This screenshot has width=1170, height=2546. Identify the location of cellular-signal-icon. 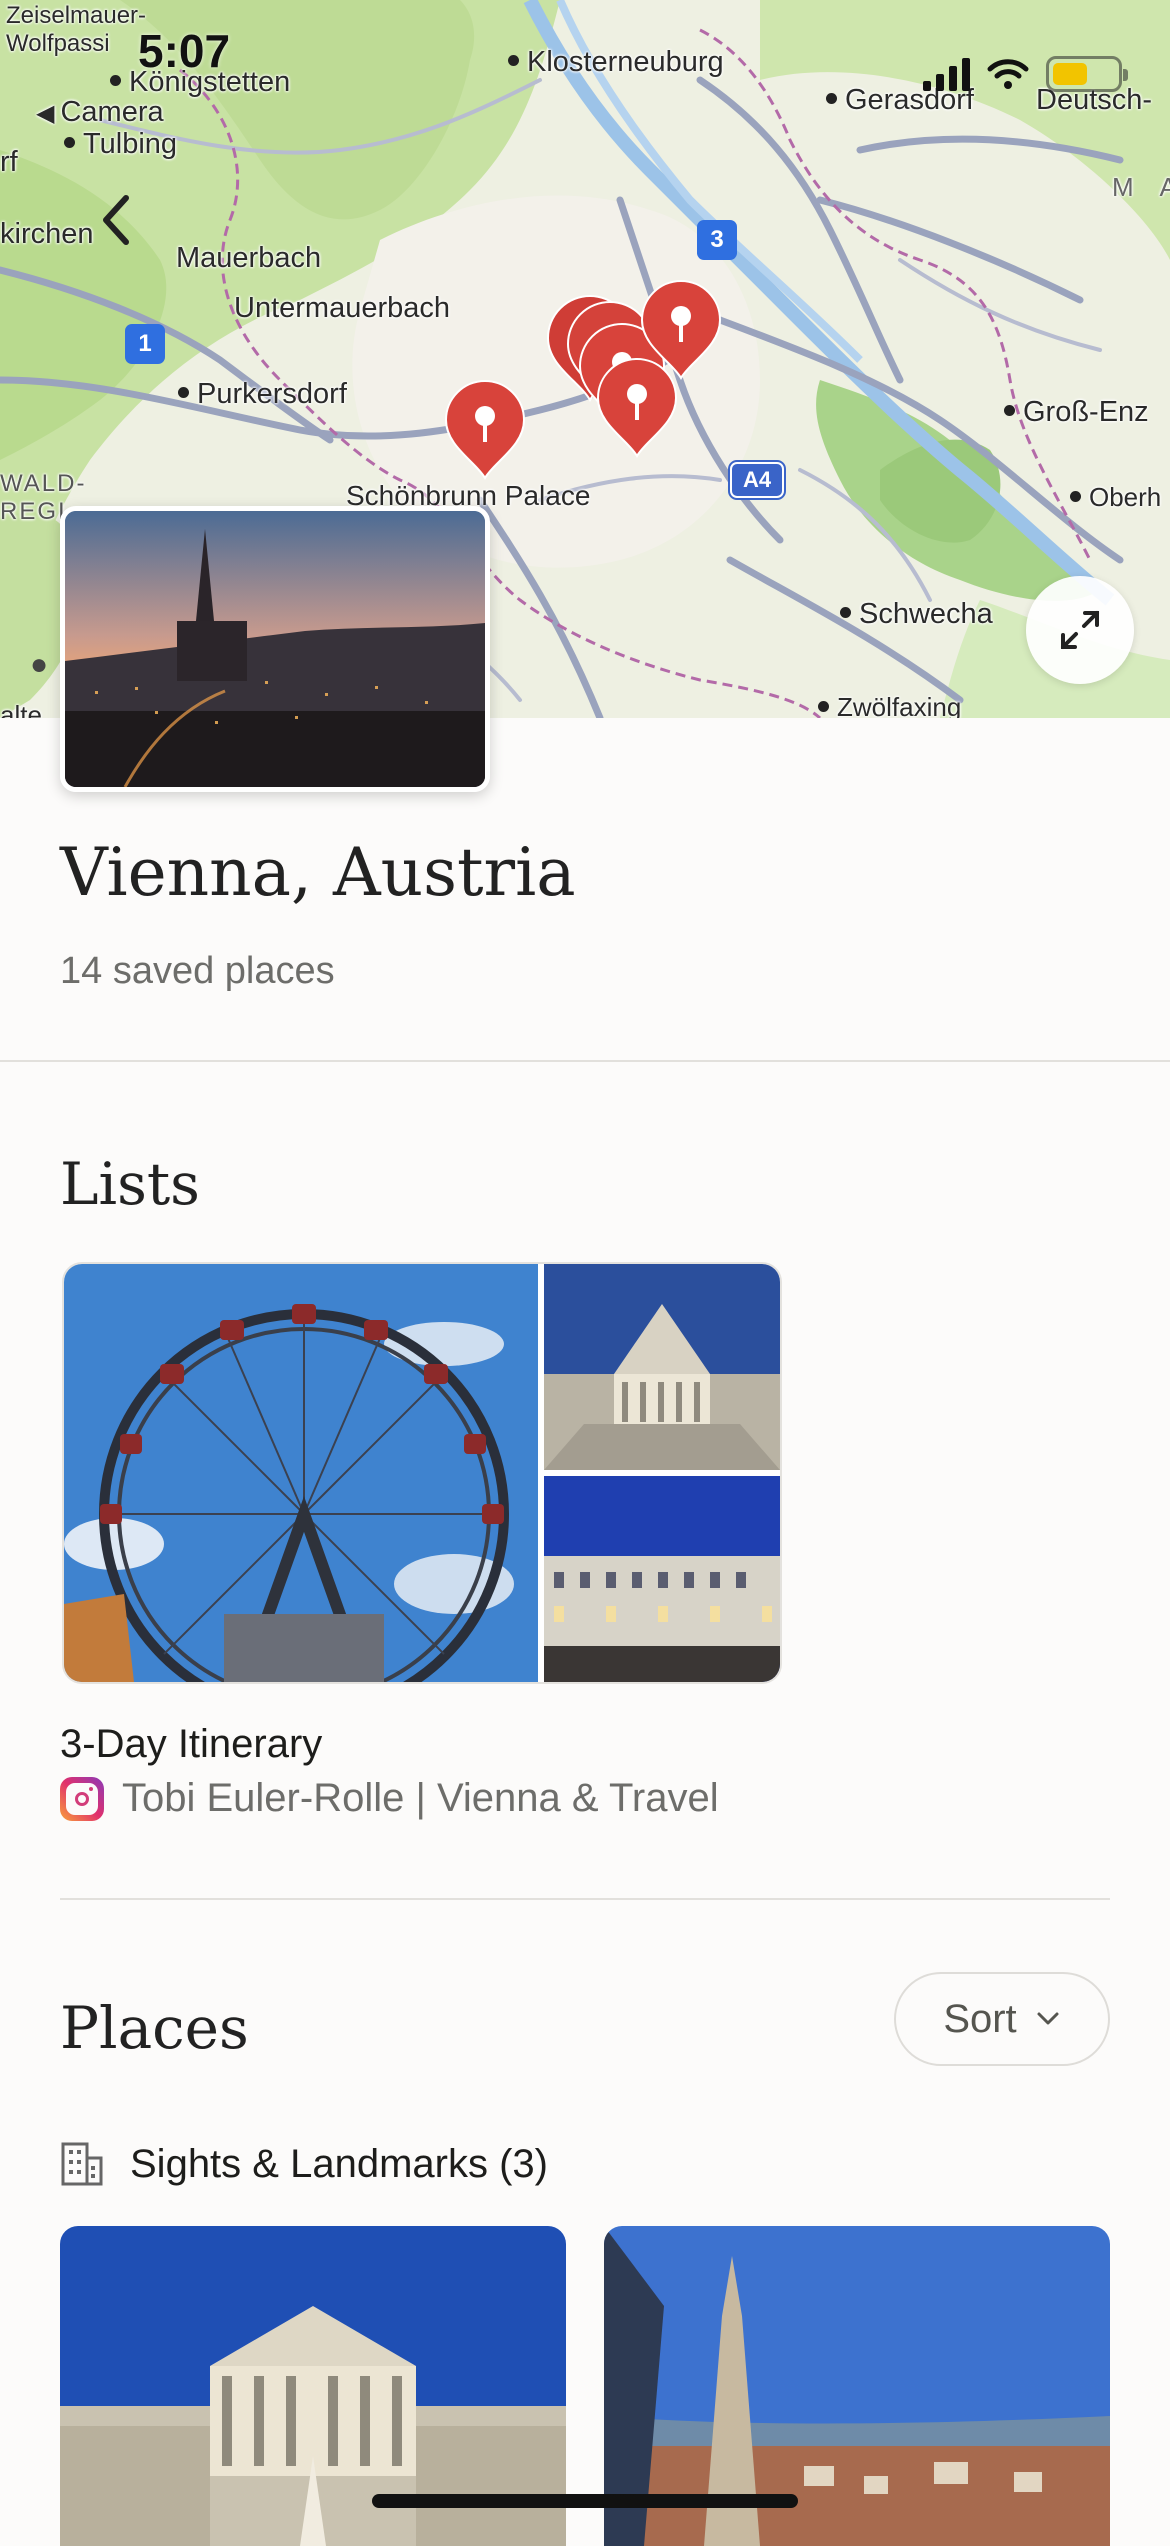
(946, 74).